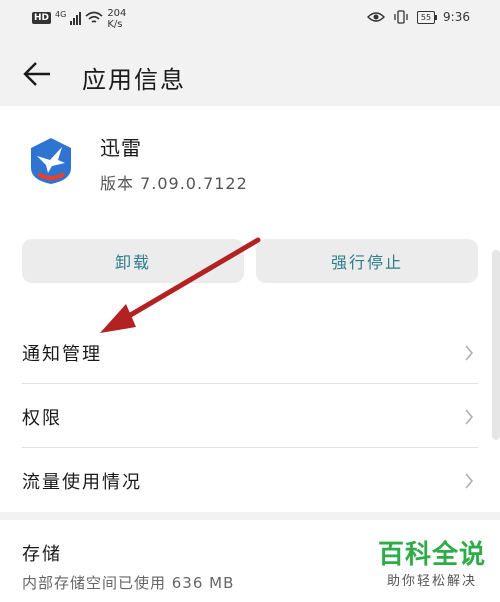 The width and height of the screenshot is (500, 602). I want to click on storage-title: 存储, so click(42, 554).